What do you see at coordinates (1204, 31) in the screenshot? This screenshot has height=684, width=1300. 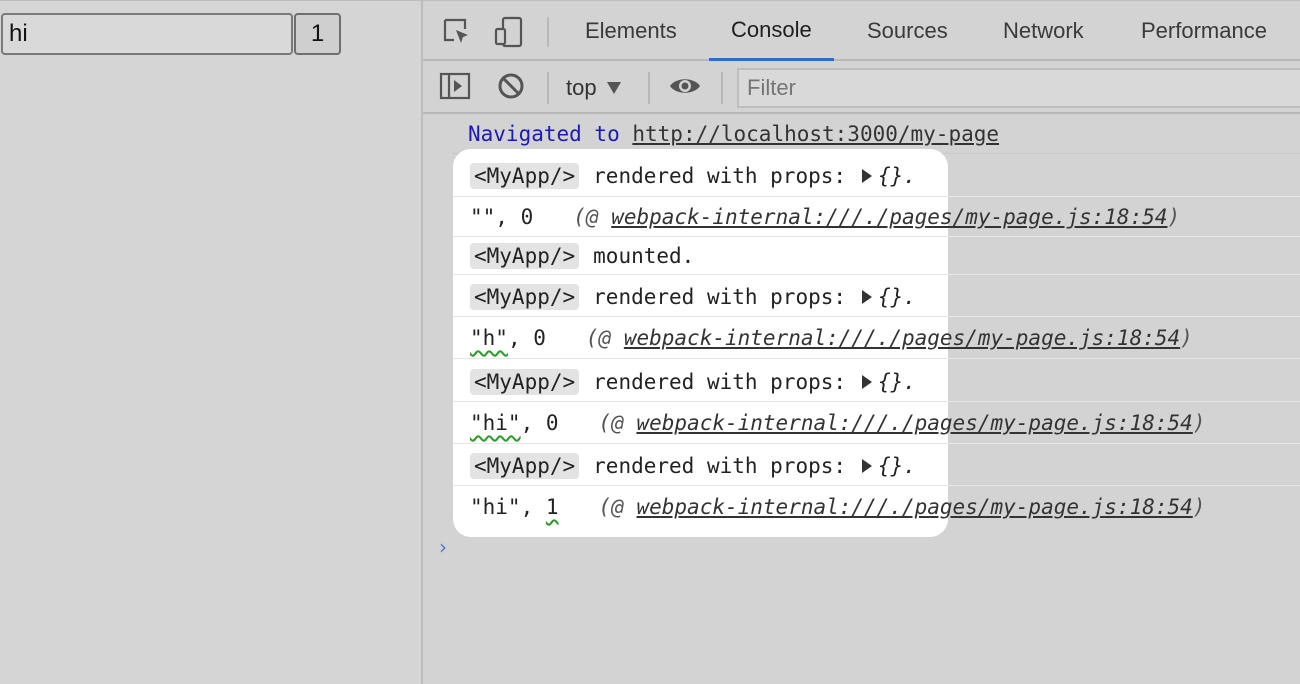 I see `tab-performance: Performance` at bounding box center [1204, 31].